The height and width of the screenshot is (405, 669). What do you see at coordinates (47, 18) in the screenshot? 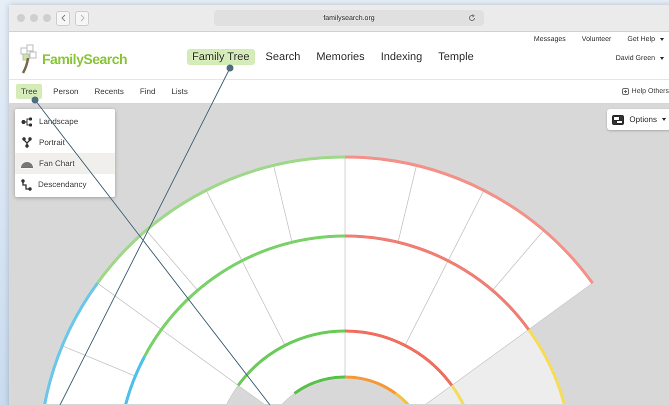
I see `window-zoom-button` at bounding box center [47, 18].